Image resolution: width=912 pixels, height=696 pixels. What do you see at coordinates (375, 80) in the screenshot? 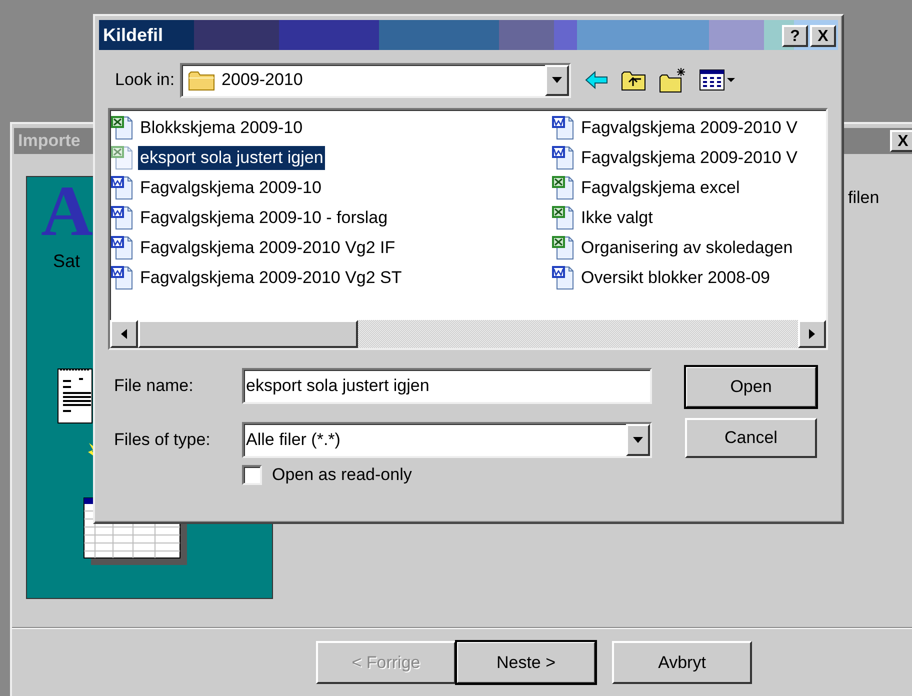
I see `look-in-dropdown: 2009-2010` at bounding box center [375, 80].